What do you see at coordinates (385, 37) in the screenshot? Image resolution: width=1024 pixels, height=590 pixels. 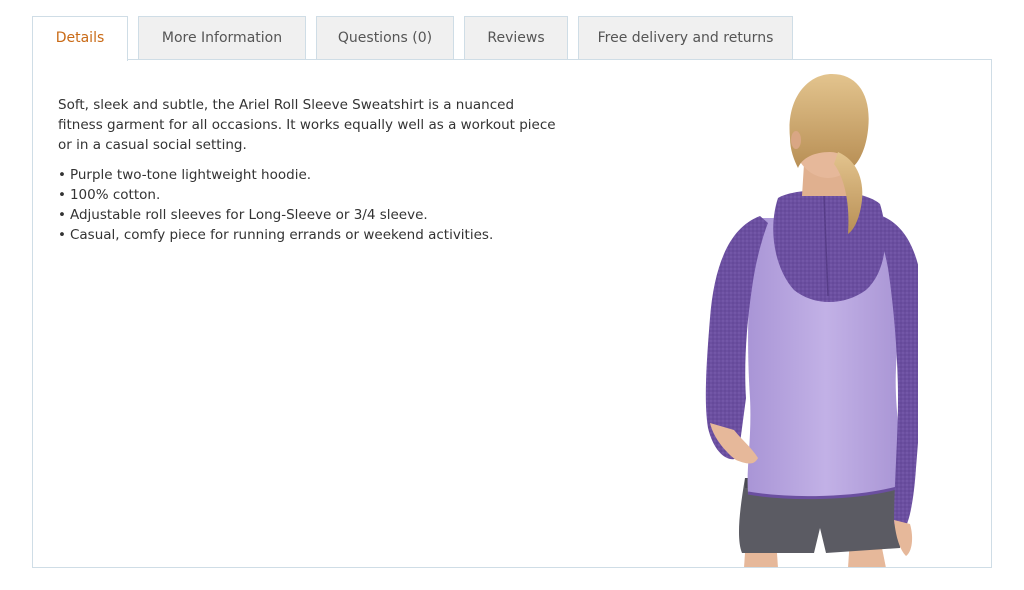 I see `tab-questions: Questions (0)` at bounding box center [385, 37].